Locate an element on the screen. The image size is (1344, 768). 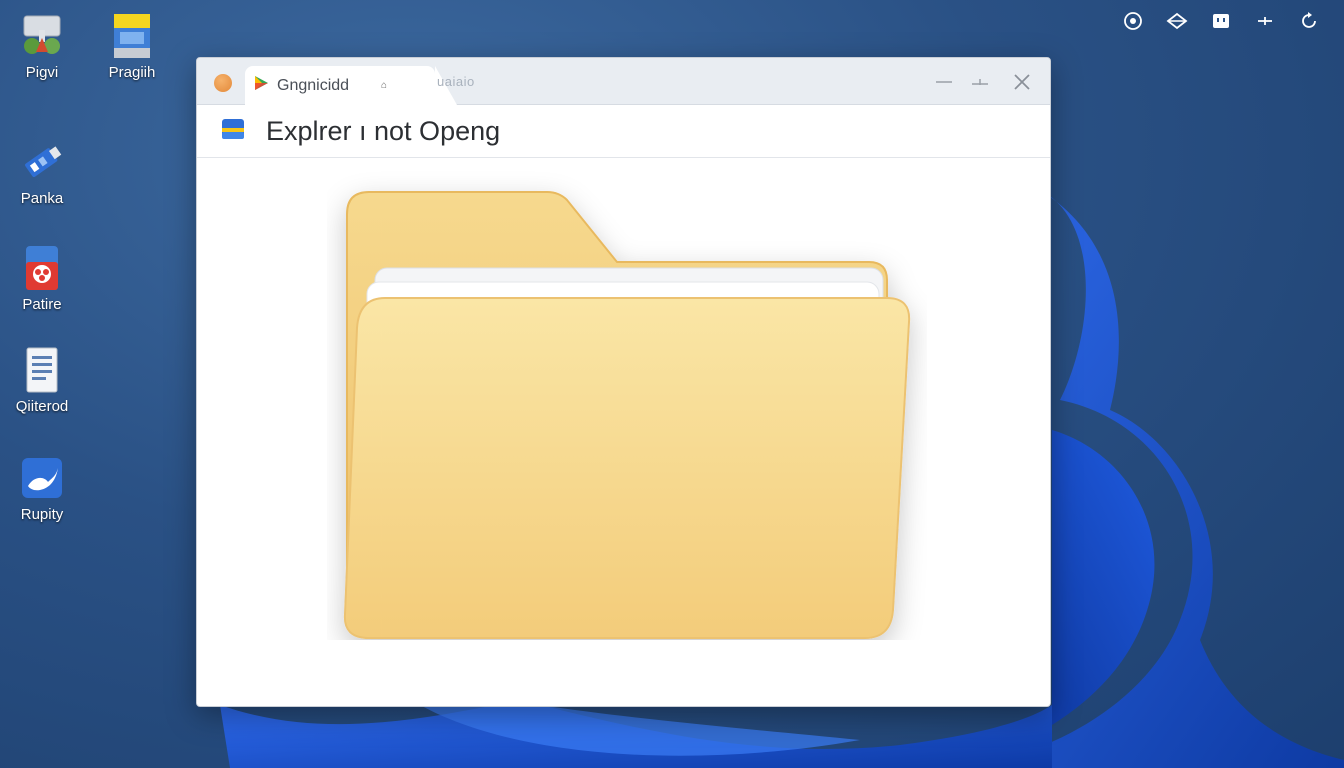
tab-status-dot-icon is located at coordinates (223, 83).